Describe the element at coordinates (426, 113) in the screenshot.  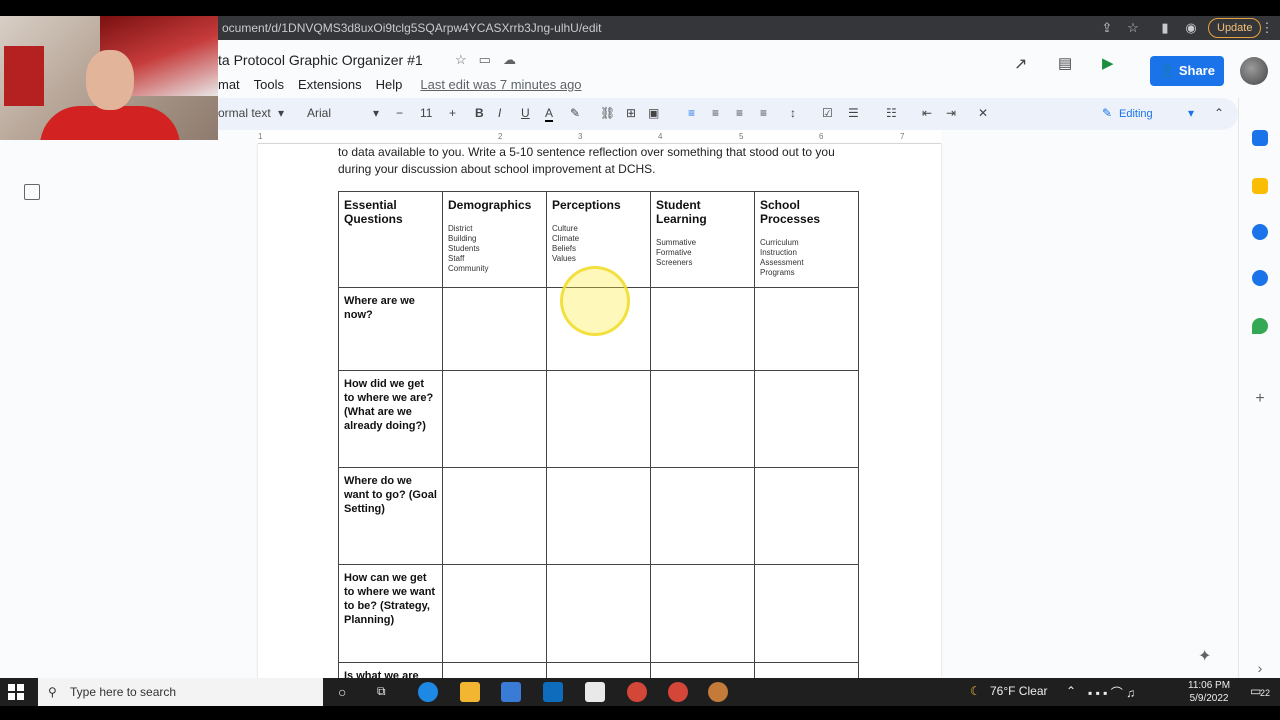
I see `font-size-input: 11` at that location.